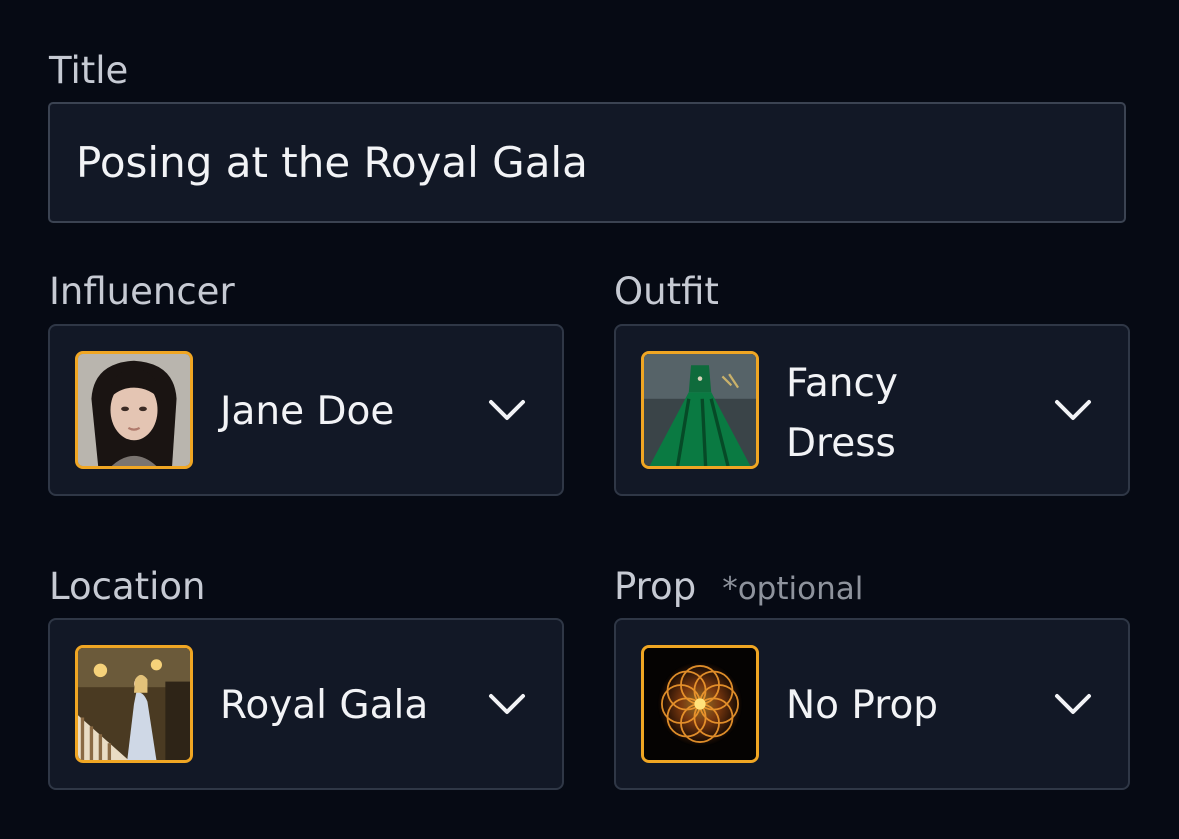 This screenshot has width=1179, height=839. I want to click on outfit-thumbnail, so click(700, 410).